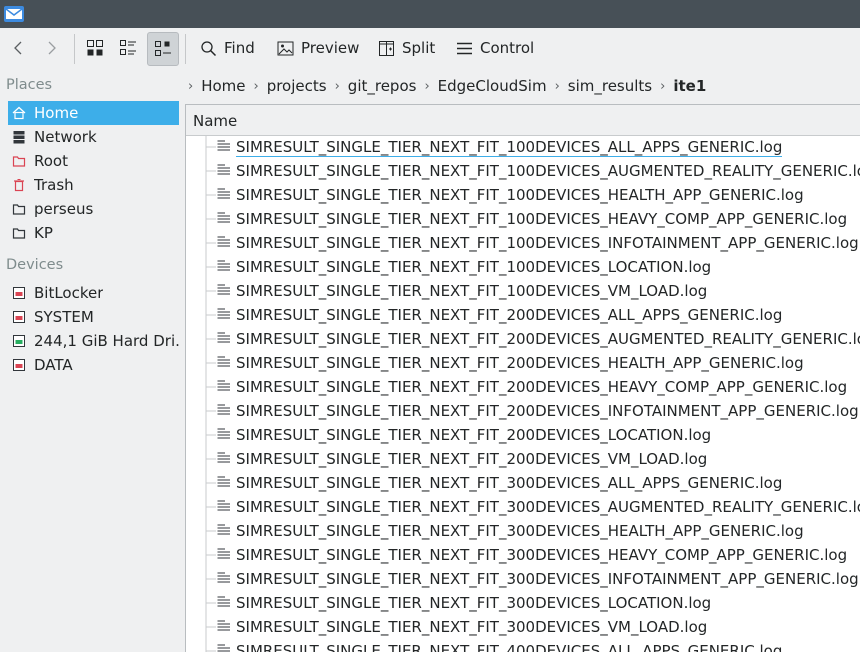 Image resolution: width=860 pixels, height=652 pixels. I want to click on compact-view-icon, so click(163, 48).